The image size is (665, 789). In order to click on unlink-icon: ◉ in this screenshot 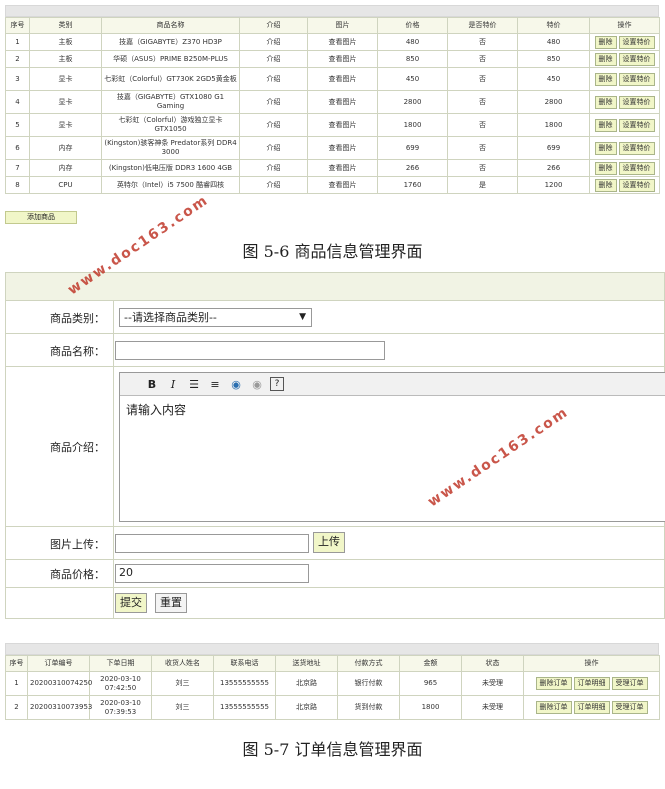, I will do `click(257, 384)`.